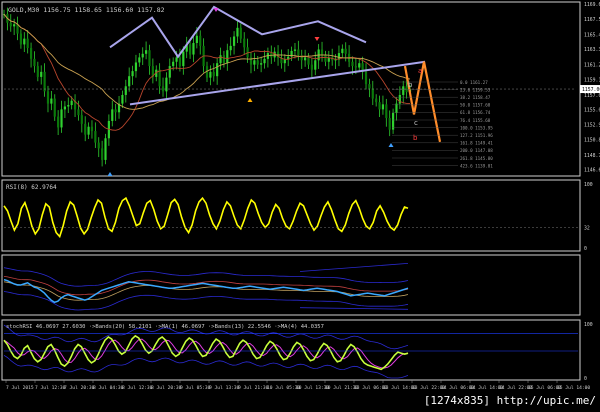  Describe the element at coordinates (587, 229) in the screenshot. I see `rsi-tick-label: 32` at that location.